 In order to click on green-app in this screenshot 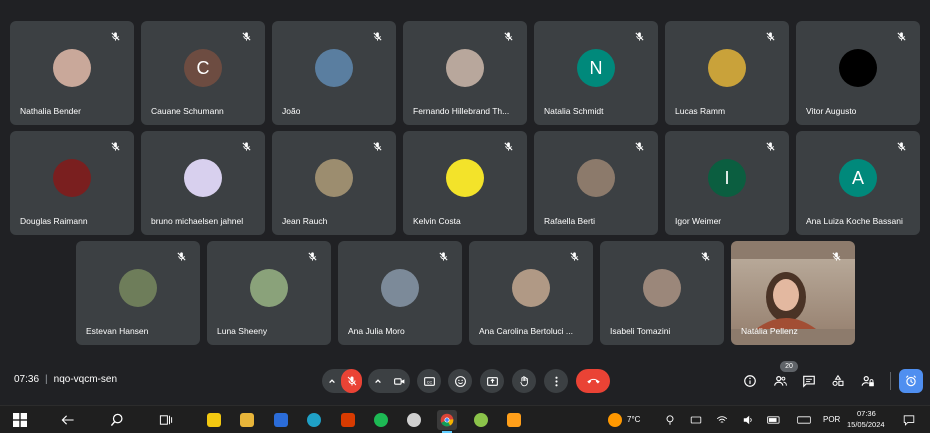, I will do `click(481, 420)`.